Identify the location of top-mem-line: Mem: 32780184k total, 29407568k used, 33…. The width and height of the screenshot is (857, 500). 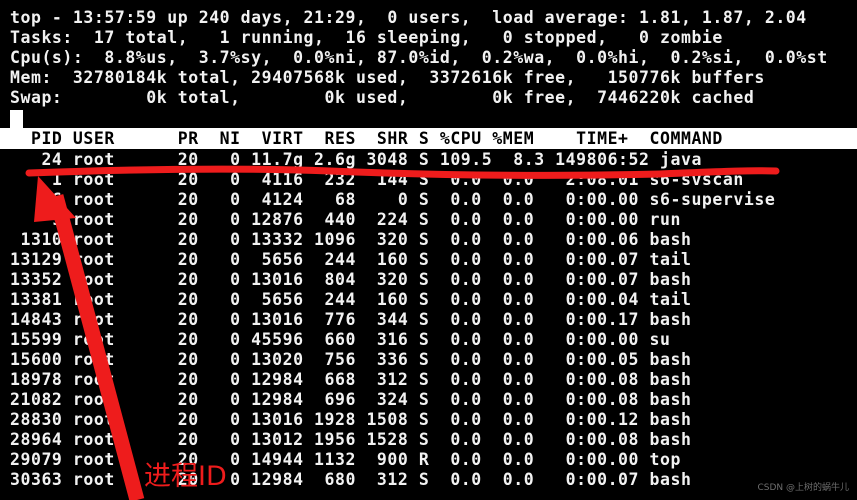
(387, 77).